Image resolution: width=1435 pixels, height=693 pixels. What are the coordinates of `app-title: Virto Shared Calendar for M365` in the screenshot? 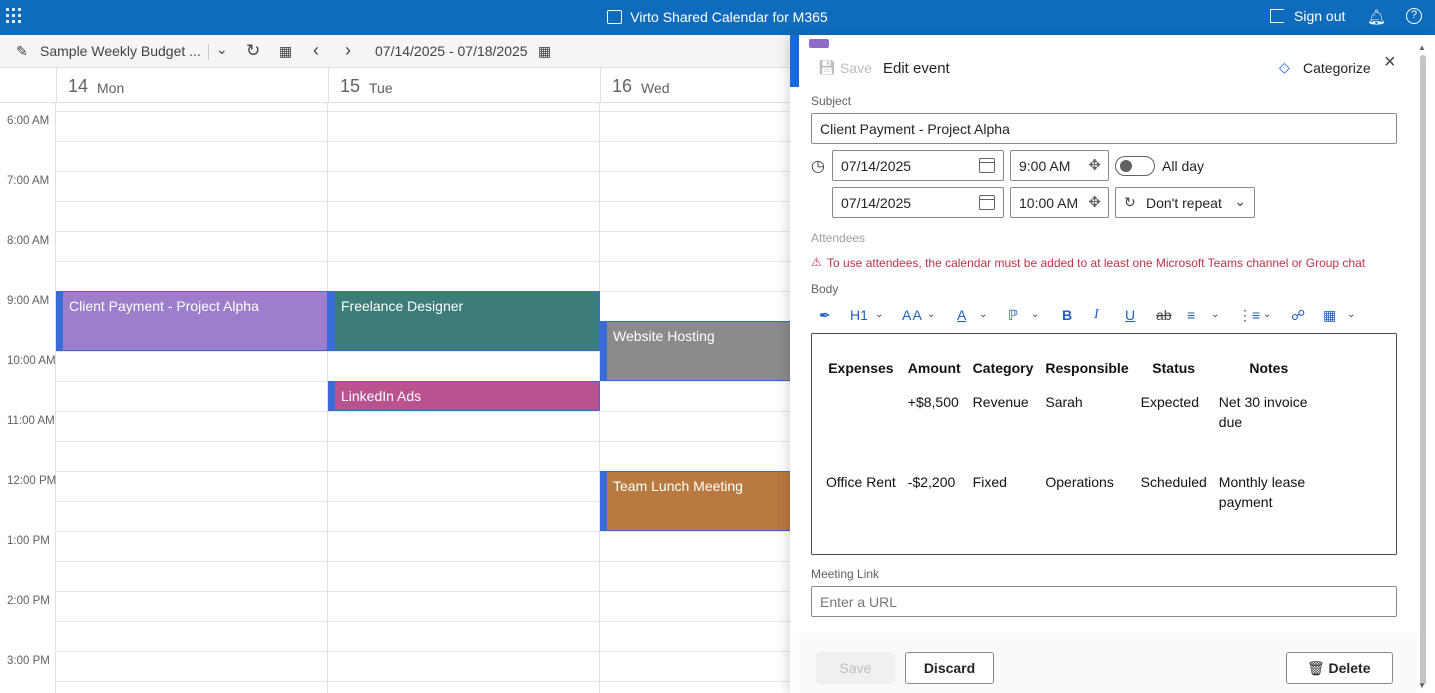 It's located at (717, 17).